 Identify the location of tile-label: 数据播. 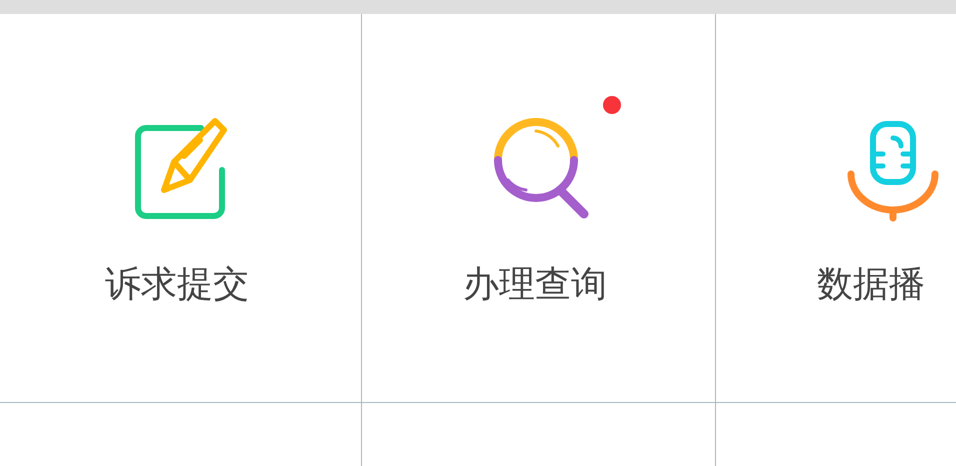
(871, 285).